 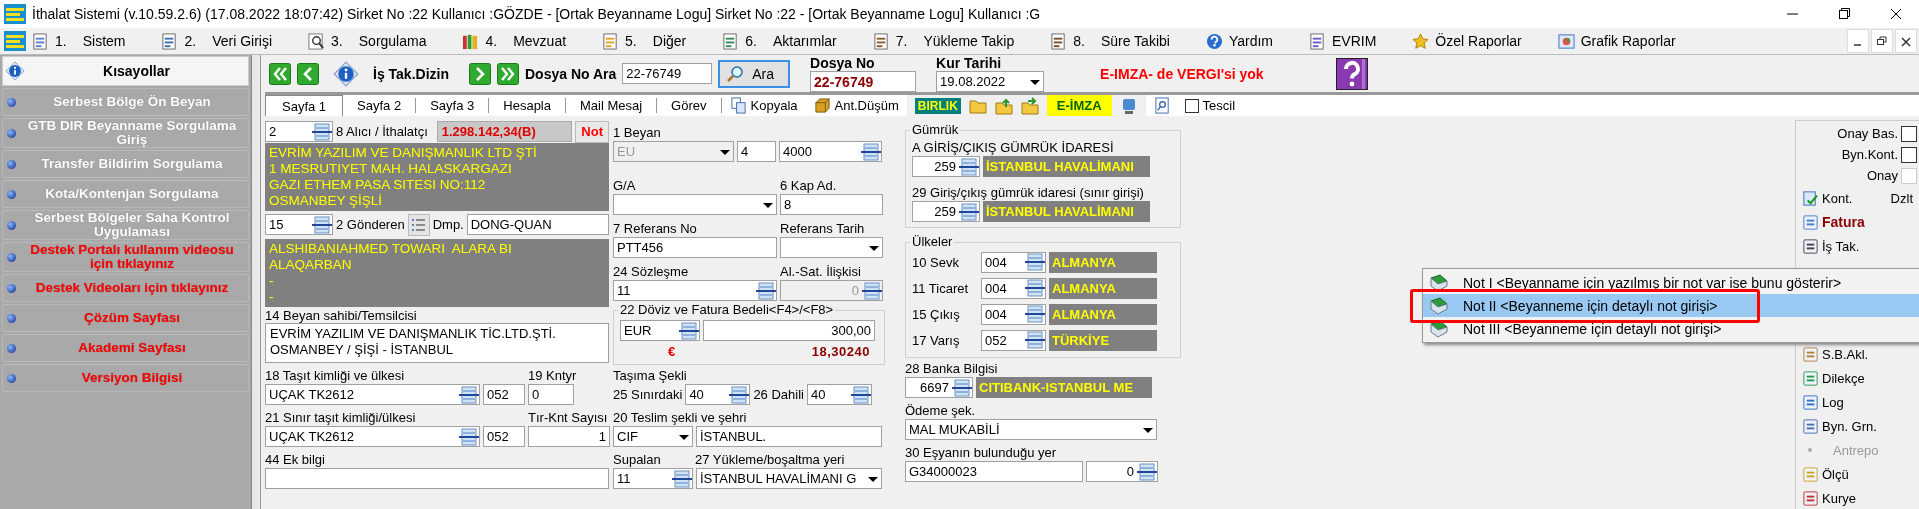 What do you see at coordinates (136, 71) in the screenshot?
I see `sidebar-title: Kısayollar` at bounding box center [136, 71].